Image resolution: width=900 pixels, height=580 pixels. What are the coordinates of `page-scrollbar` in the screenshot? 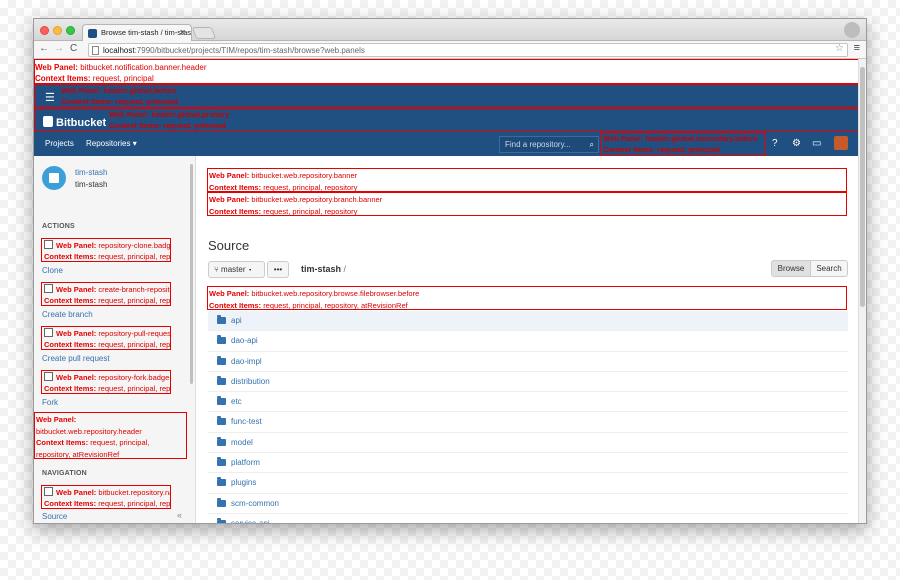 It's located at (862, 291).